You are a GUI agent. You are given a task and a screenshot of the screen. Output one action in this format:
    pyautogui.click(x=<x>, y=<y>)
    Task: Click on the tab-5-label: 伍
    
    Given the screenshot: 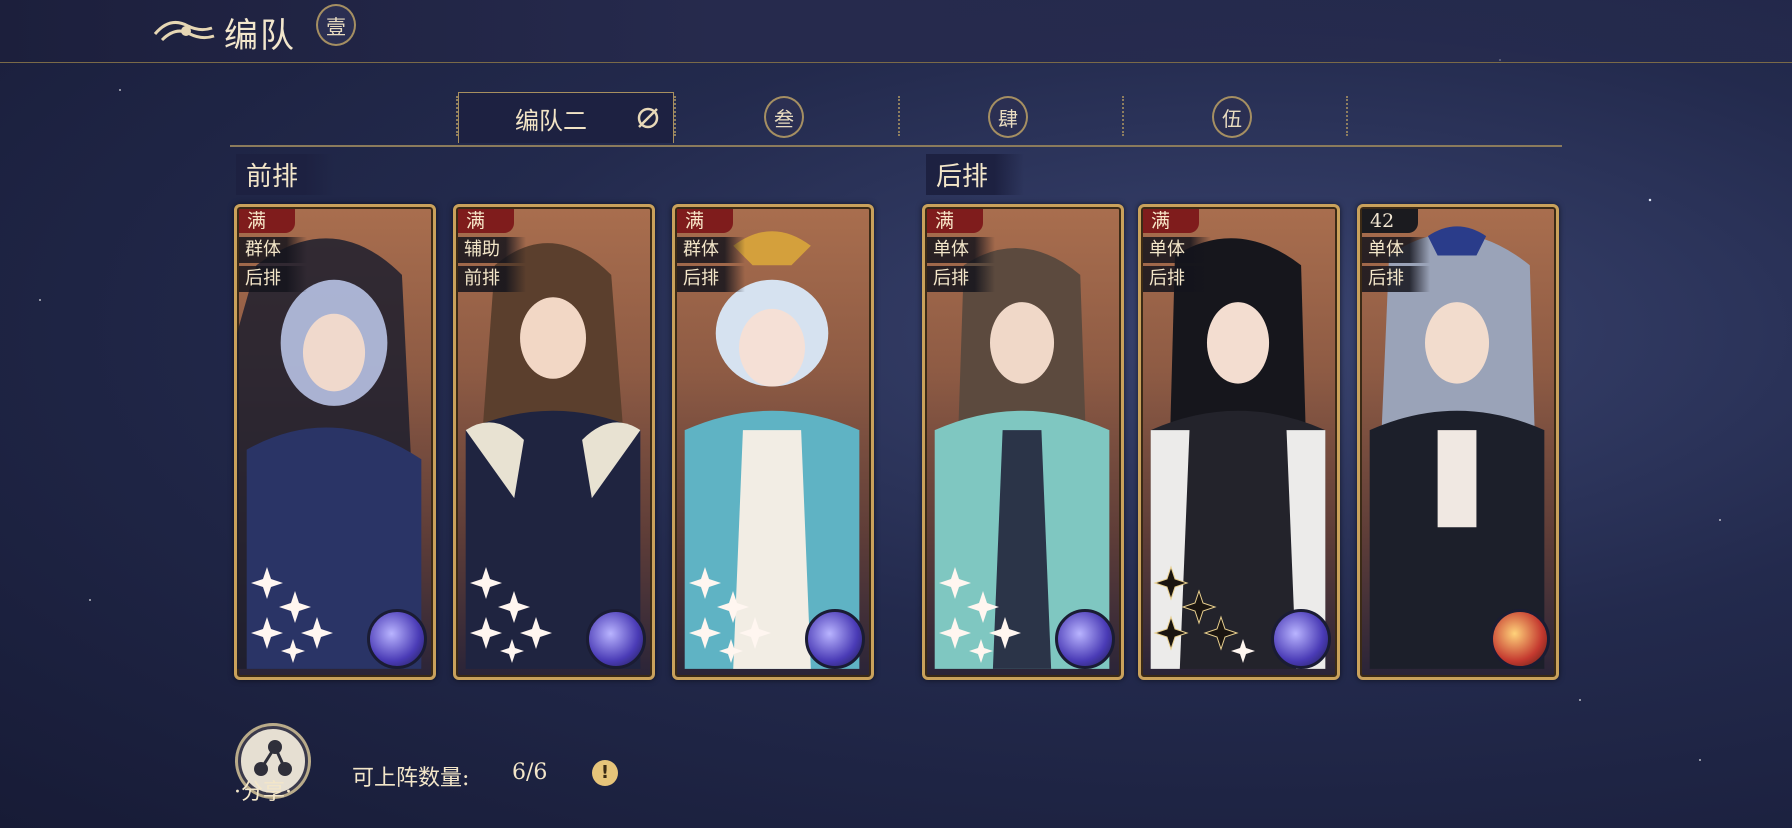 What is the action you would take?
    pyautogui.click(x=1232, y=117)
    